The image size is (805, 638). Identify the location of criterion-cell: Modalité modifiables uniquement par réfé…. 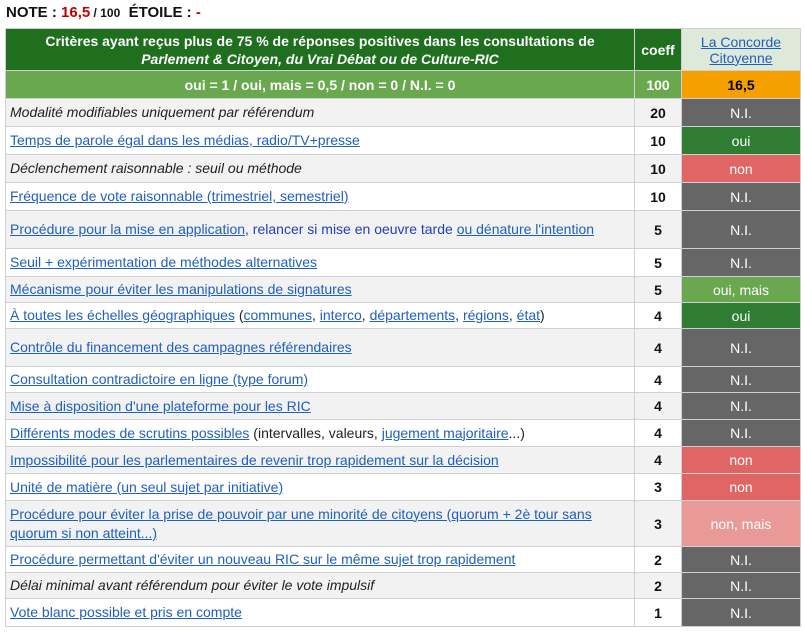
(320, 112).